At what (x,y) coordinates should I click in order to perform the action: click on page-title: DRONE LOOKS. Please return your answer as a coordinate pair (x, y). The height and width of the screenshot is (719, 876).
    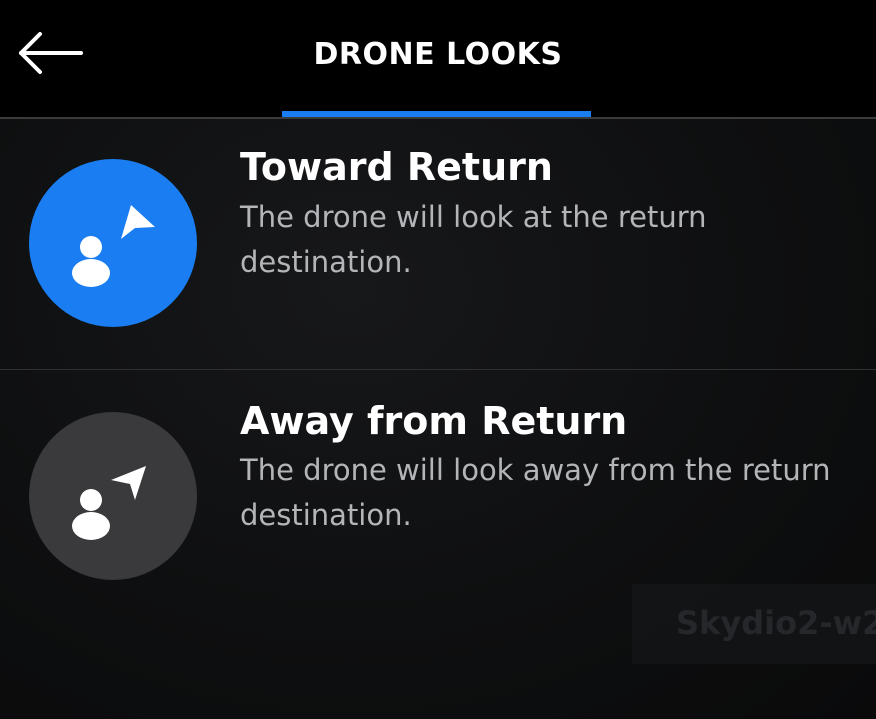
    Looking at the image, I should click on (438, 54).